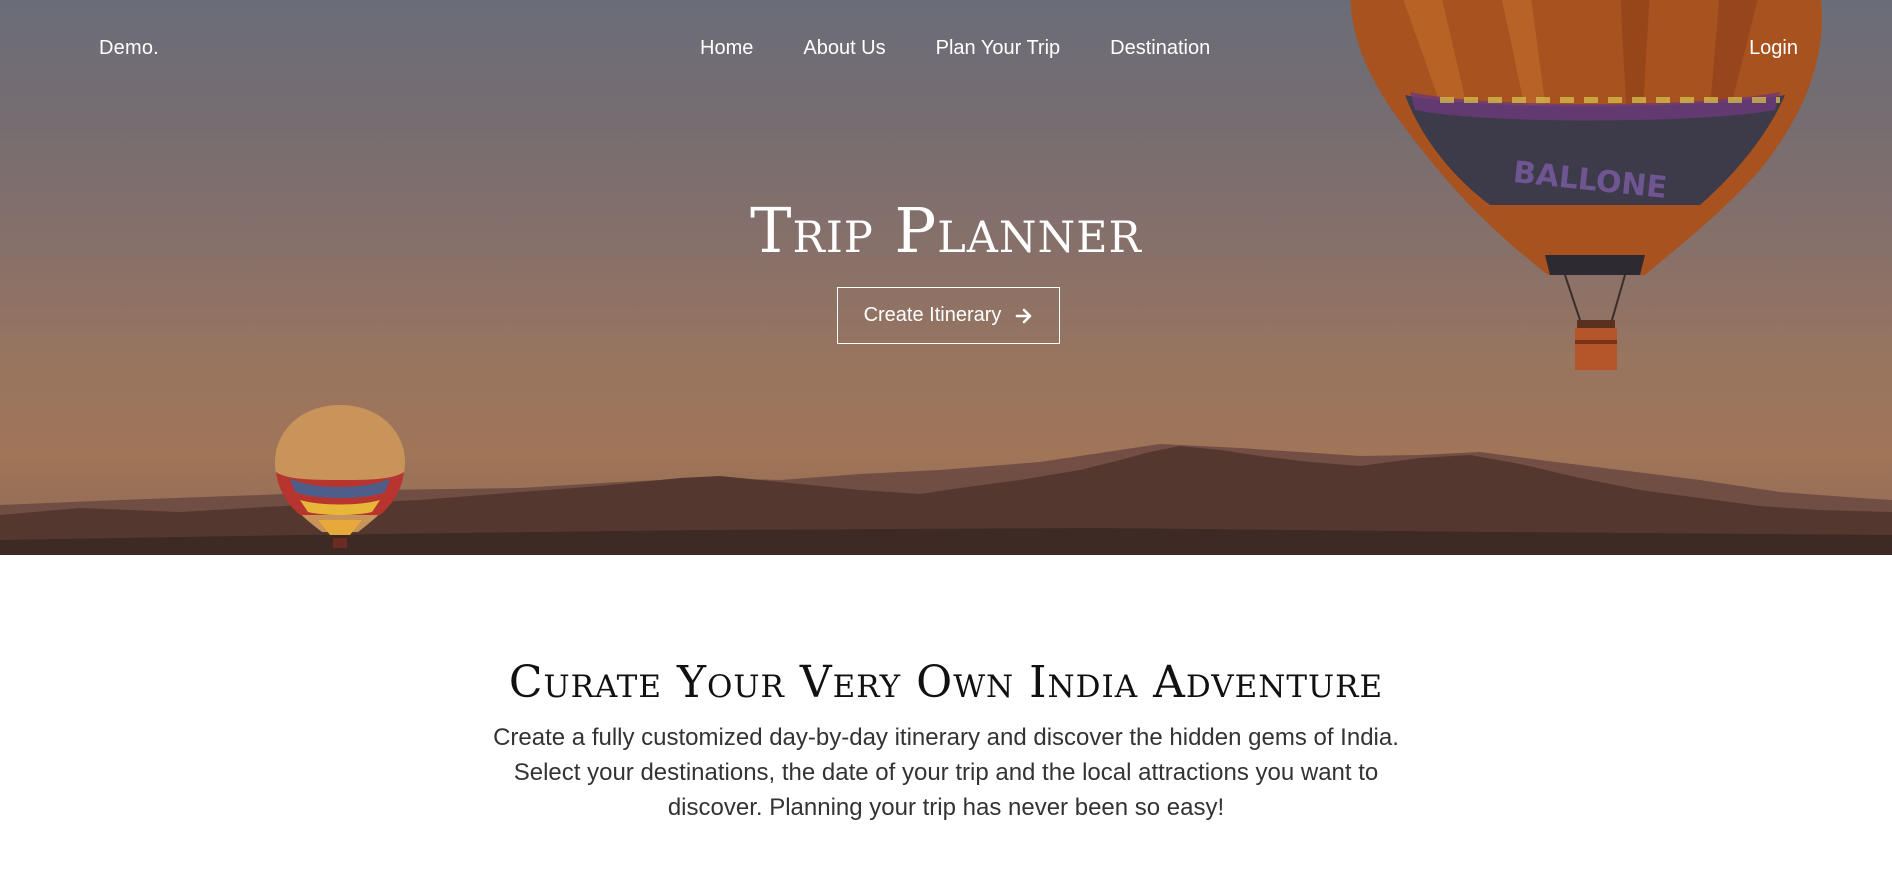  What do you see at coordinates (1160, 48) in the screenshot?
I see `nav-link-destination: Destination` at bounding box center [1160, 48].